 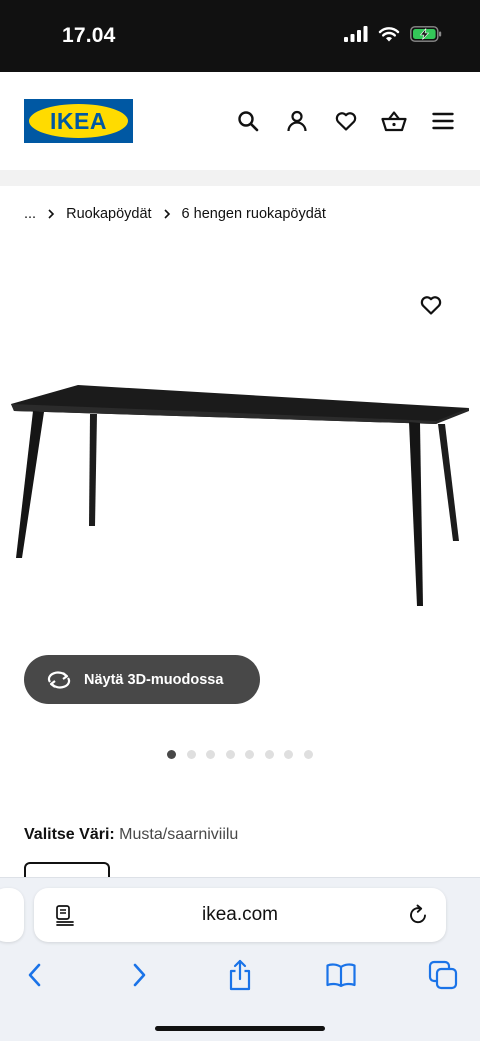 What do you see at coordinates (175, 214) in the screenshot?
I see `breadcrumb: ... Ruokapöydät 6 hengen ruokapöydät` at bounding box center [175, 214].